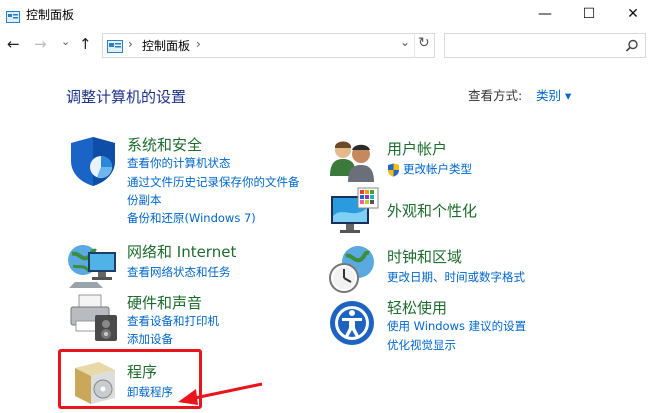 The height and width of the screenshot is (413, 659). What do you see at coordinates (166, 45) in the screenshot?
I see `breadcrumb-control-panel: 控制面板` at bounding box center [166, 45].